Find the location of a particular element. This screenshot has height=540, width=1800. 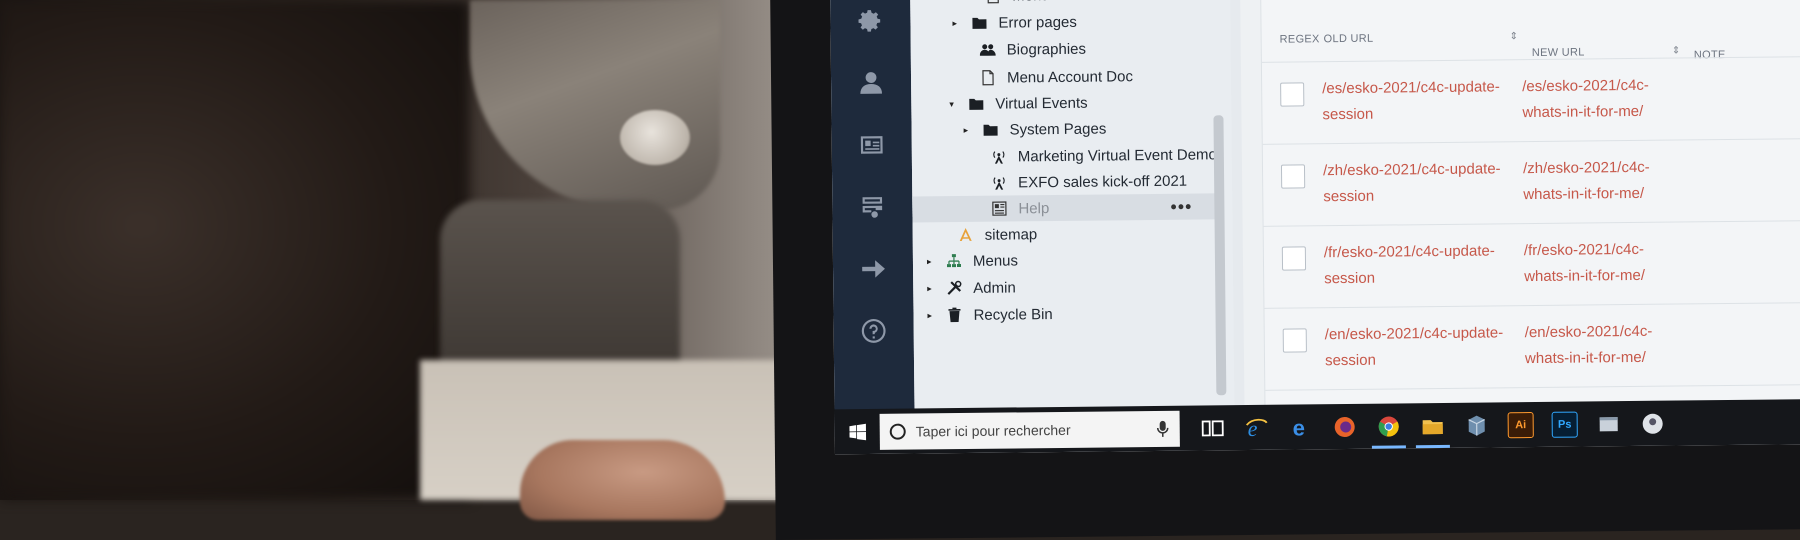

tree-item-exfo-sales-kick-off-2021: EXFO sales kick-off 2021 is located at coordinates (1079, 182).